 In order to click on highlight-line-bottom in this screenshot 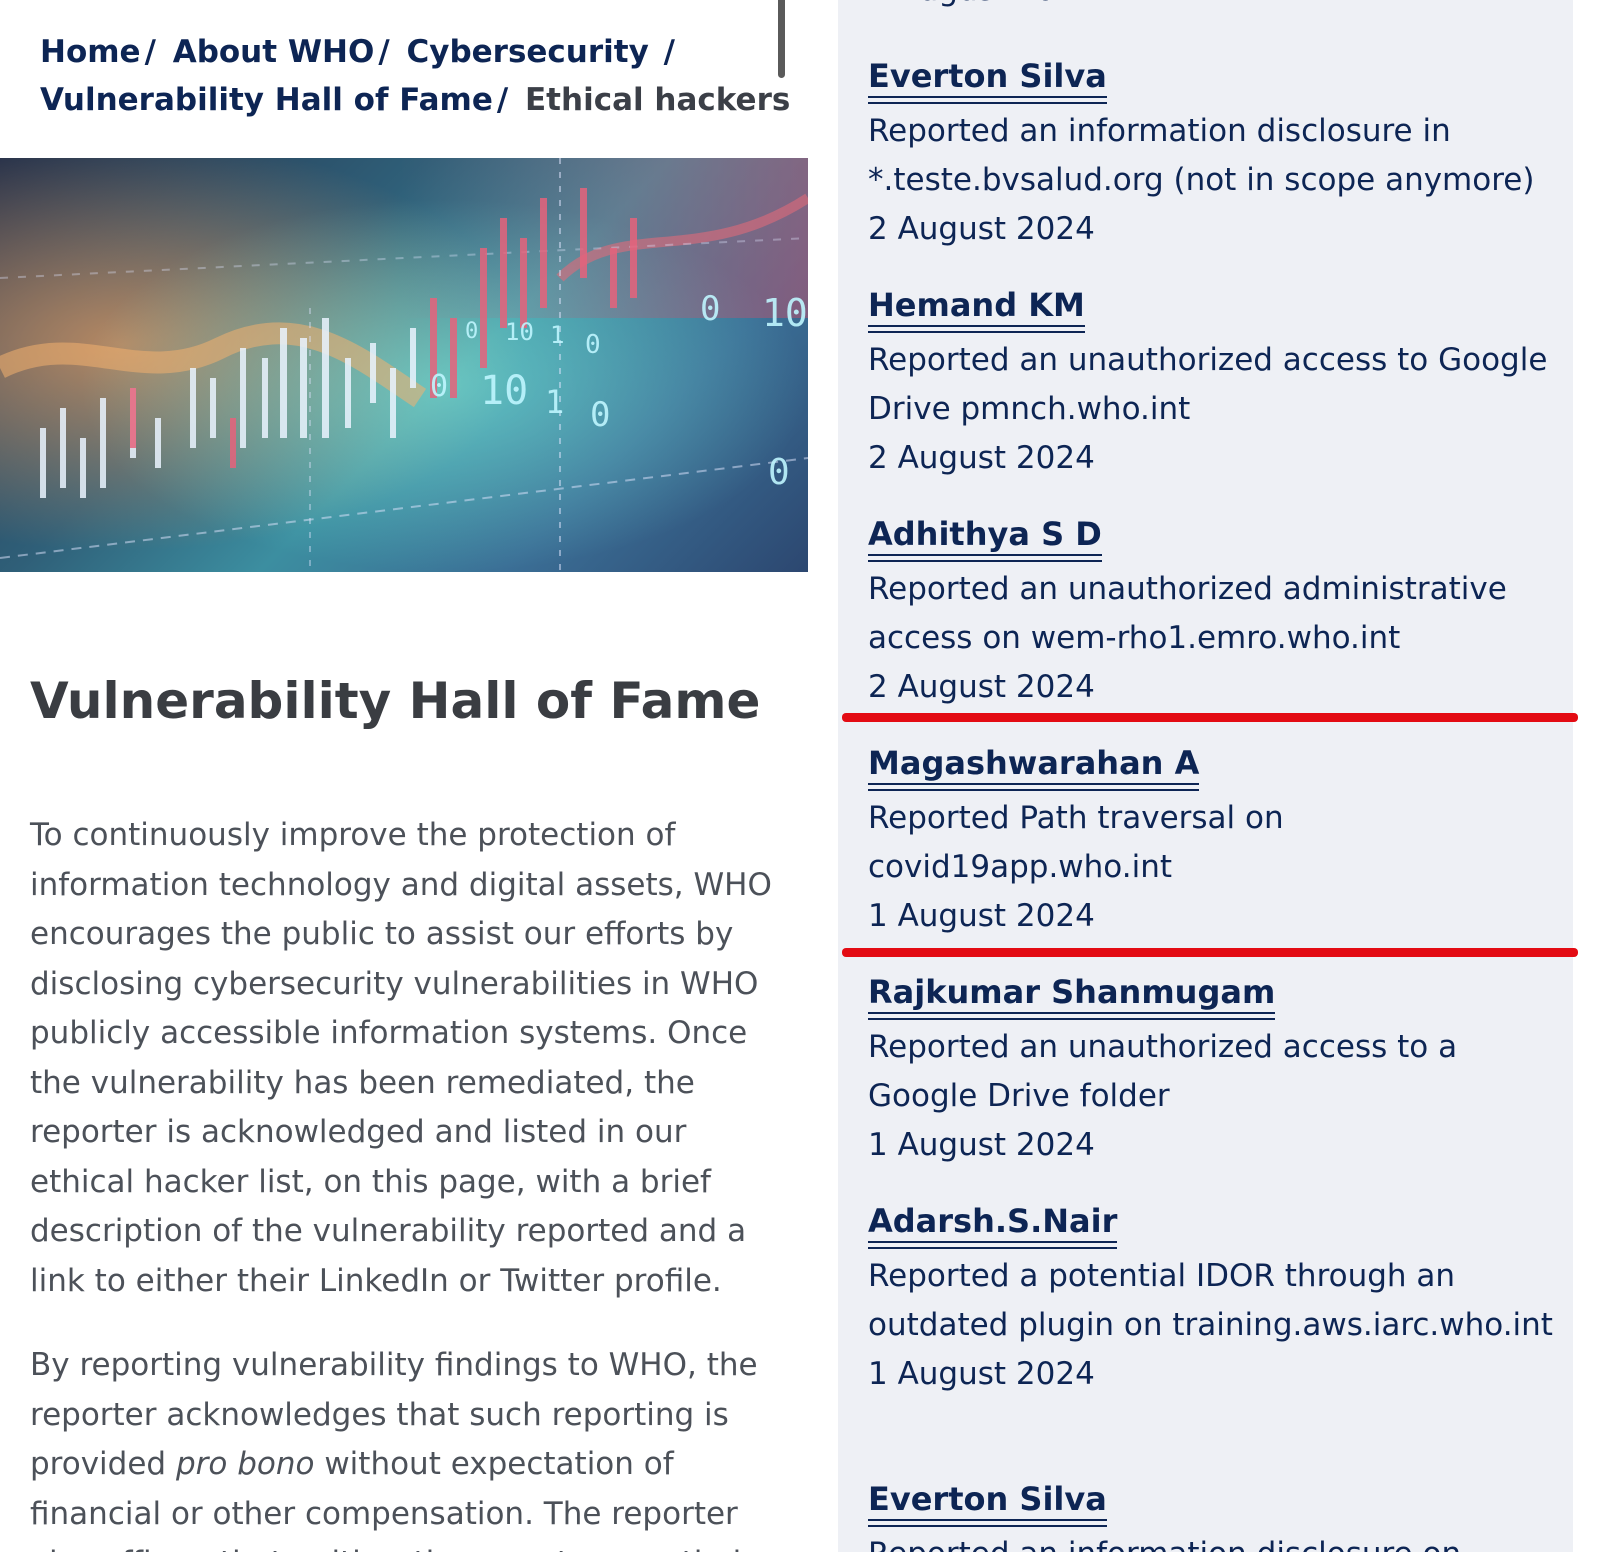, I will do `click(1210, 952)`.